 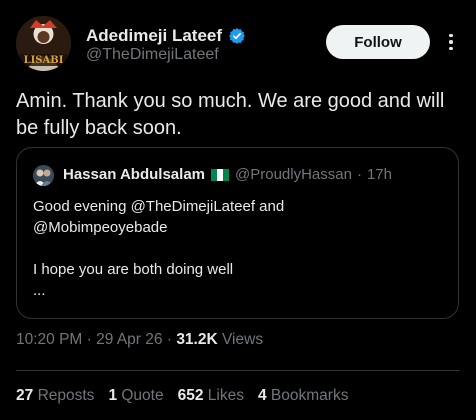 I want to click on likes-count: 652, so click(x=190, y=395).